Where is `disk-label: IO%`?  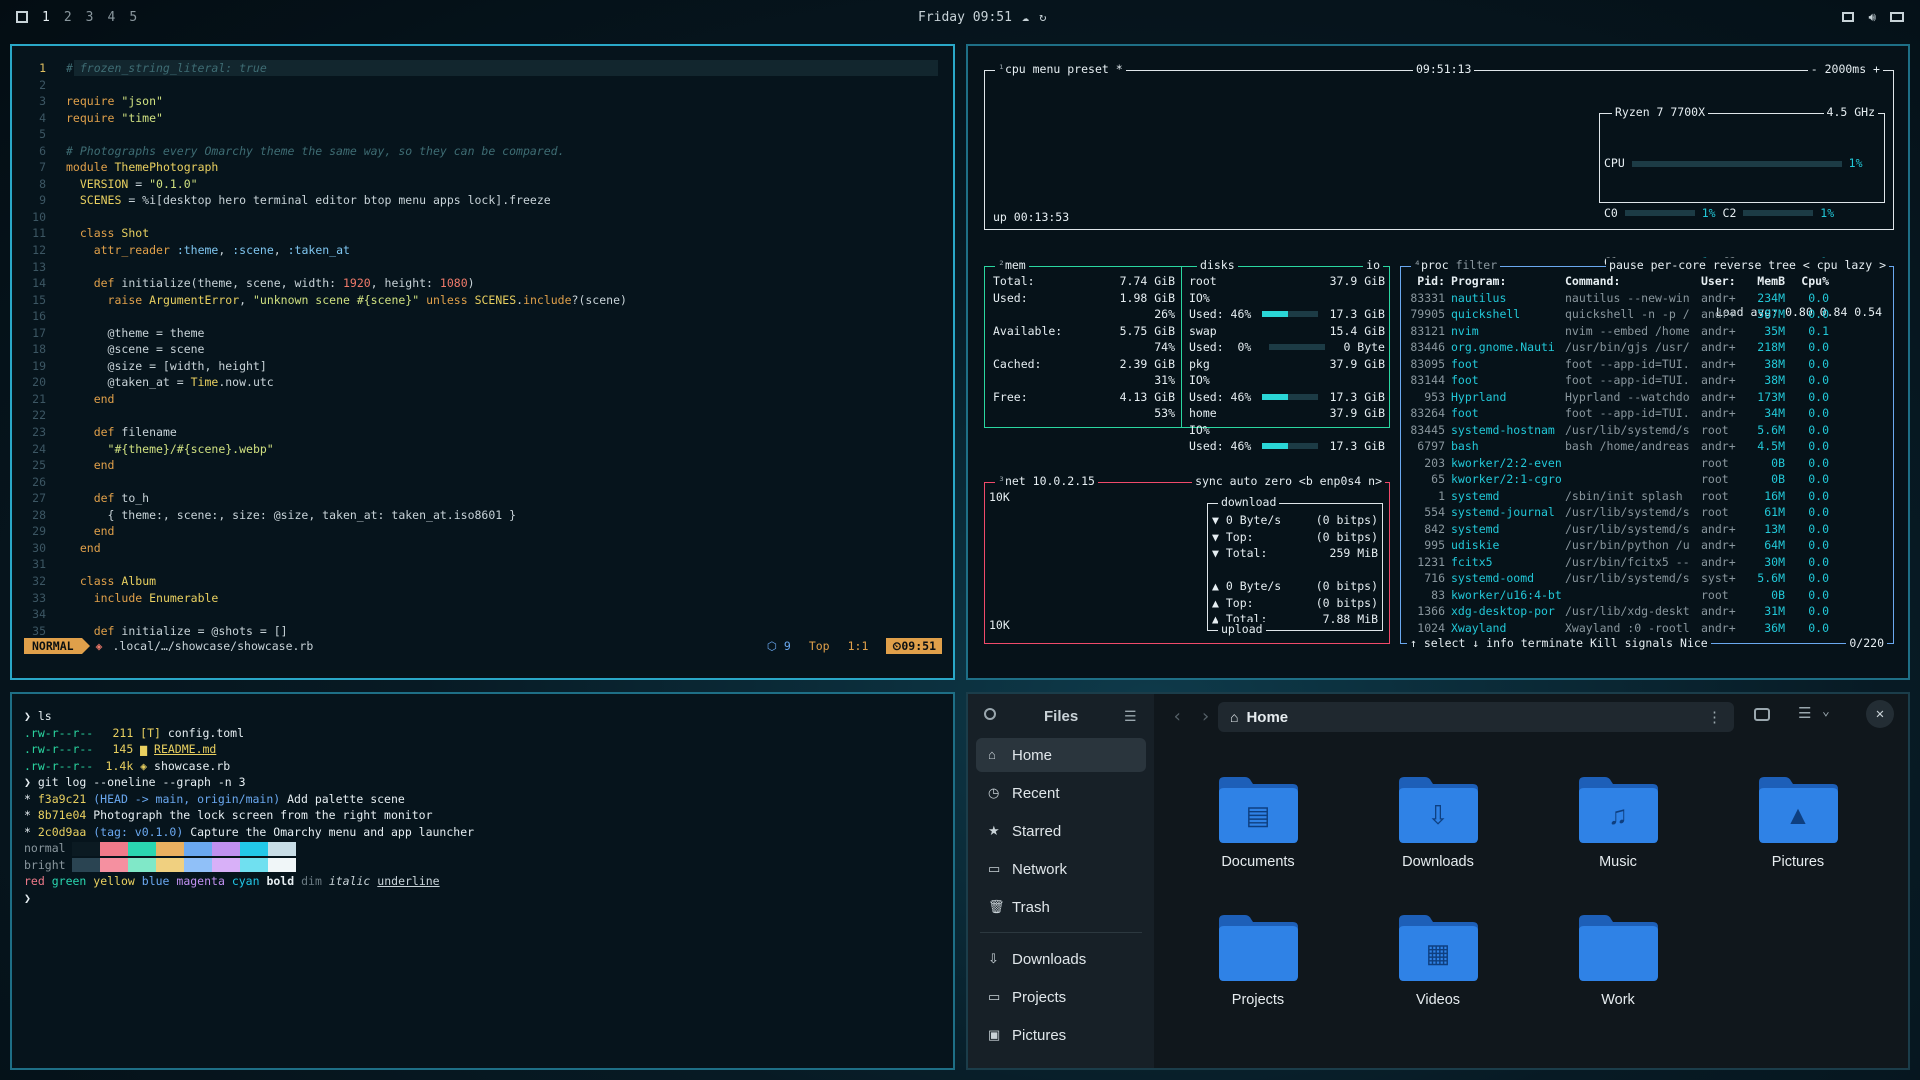 disk-label: IO% is located at coordinates (1199, 429).